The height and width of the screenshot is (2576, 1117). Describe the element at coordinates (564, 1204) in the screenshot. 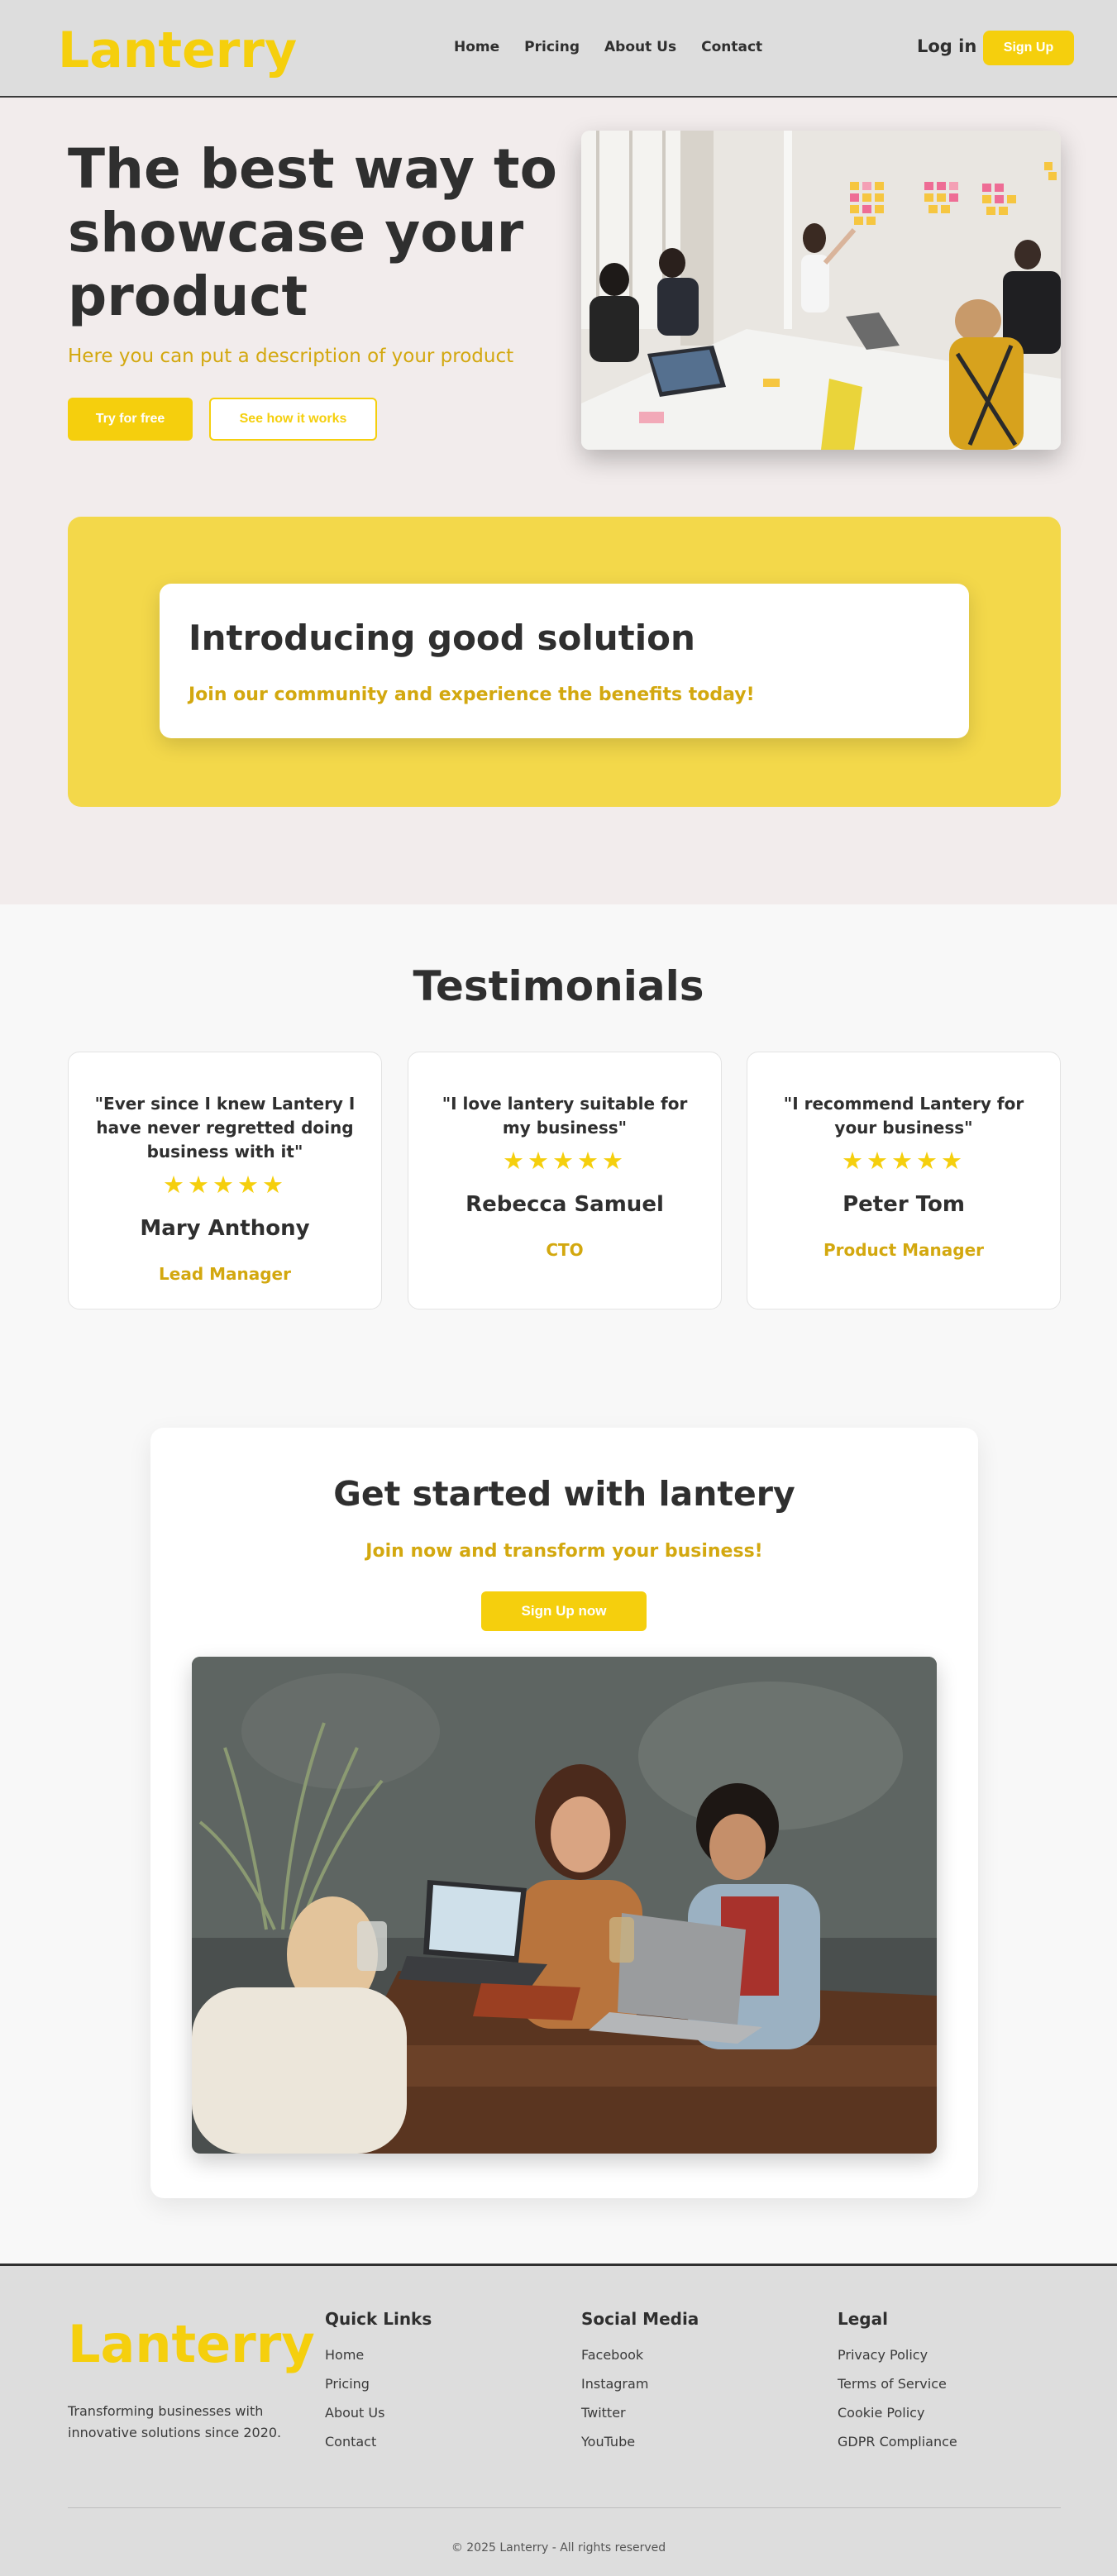

I see `testimonial-name: Rebecca Samuel` at that location.